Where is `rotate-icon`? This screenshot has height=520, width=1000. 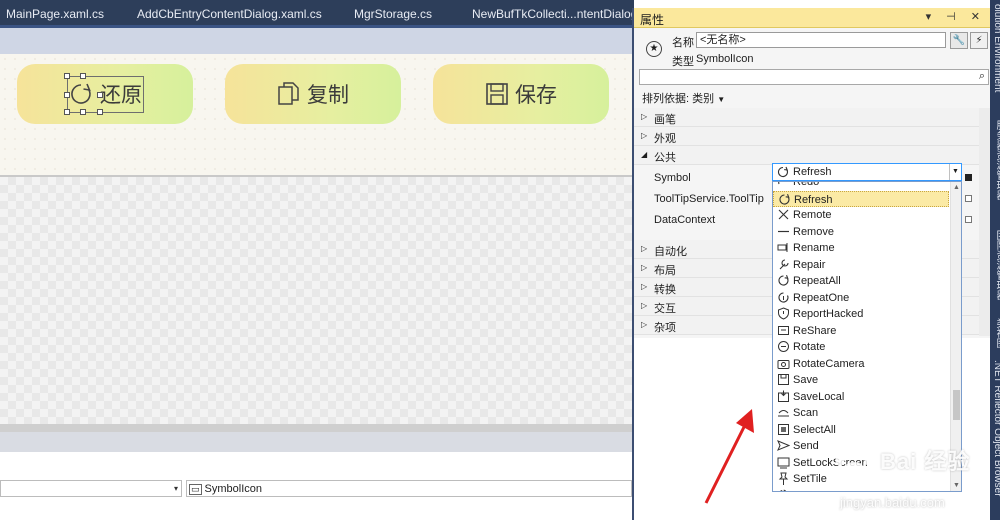
rotate-icon is located at coordinates (783, 346).